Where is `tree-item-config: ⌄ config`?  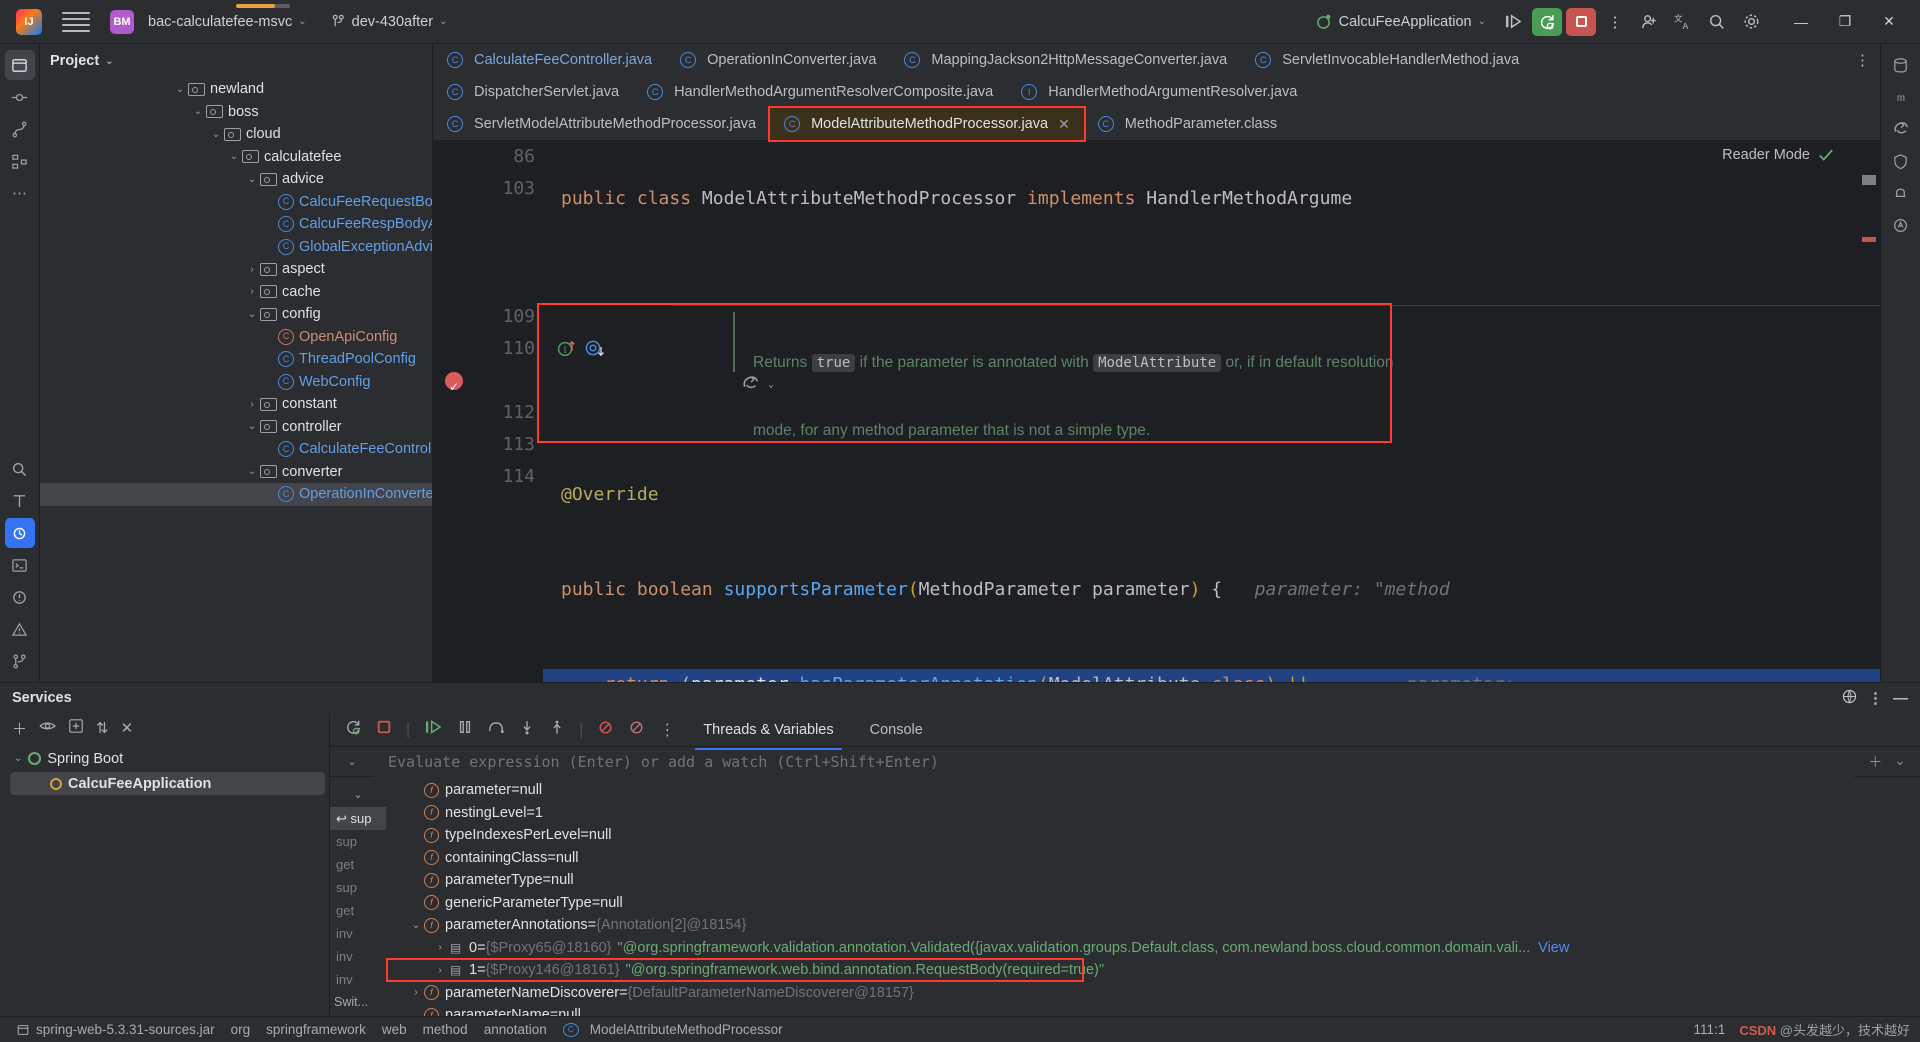 tree-item-config: ⌄ config is located at coordinates (236, 314).